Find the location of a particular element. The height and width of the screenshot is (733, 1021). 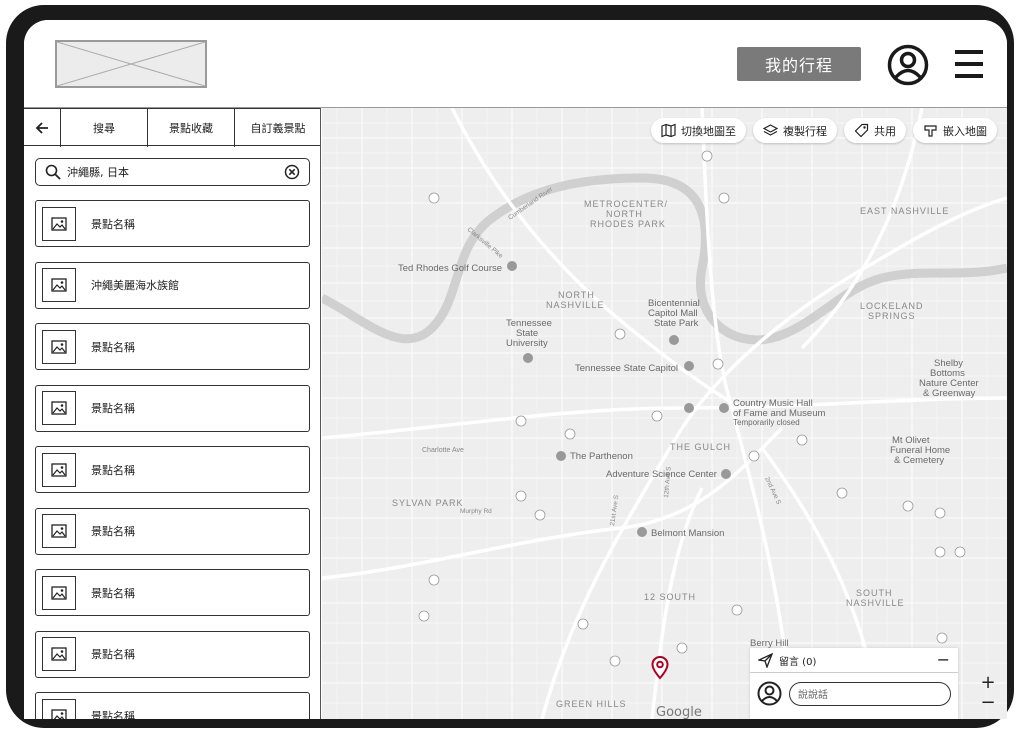

svg-text: EAST NASHVILLE is located at coordinates (904, 211).